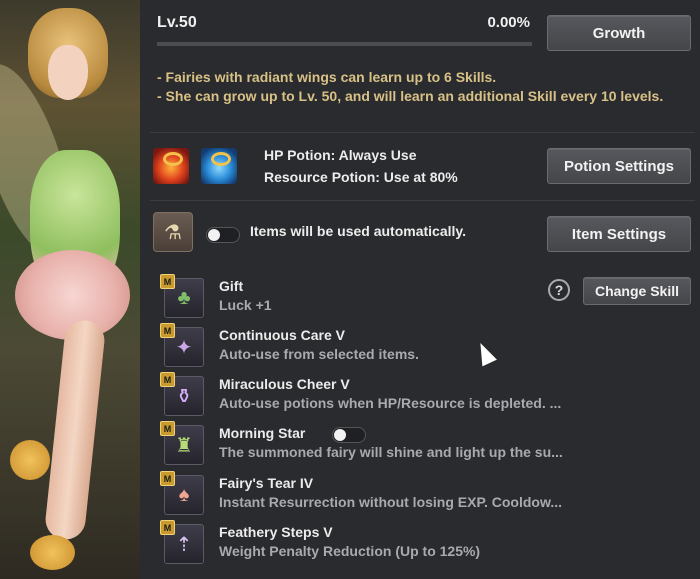 Image resolution: width=700 pixels, height=579 pixels. Describe the element at coordinates (68, 72) in the screenshot. I see `face-shape` at that location.